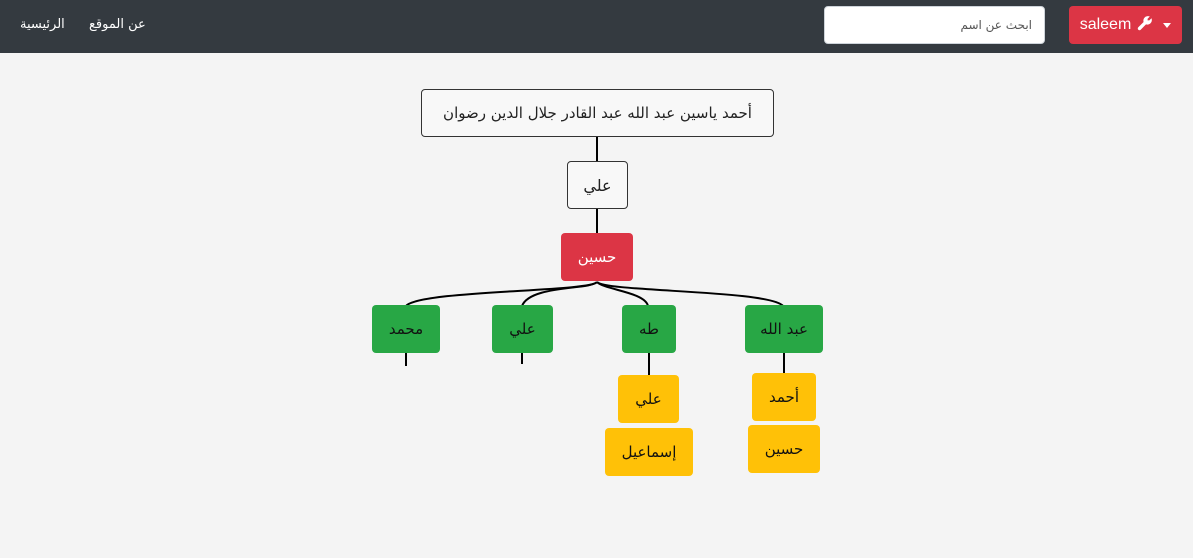 The height and width of the screenshot is (558, 1193). I want to click on tree-node-child: علي, so click(522, 329).